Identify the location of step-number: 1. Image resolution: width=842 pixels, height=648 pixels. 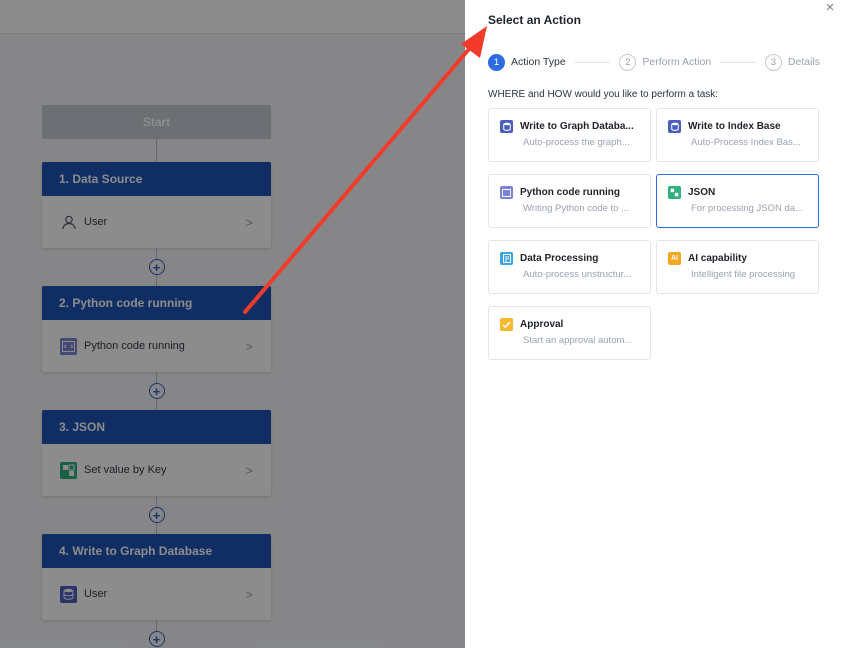
(496, 62).